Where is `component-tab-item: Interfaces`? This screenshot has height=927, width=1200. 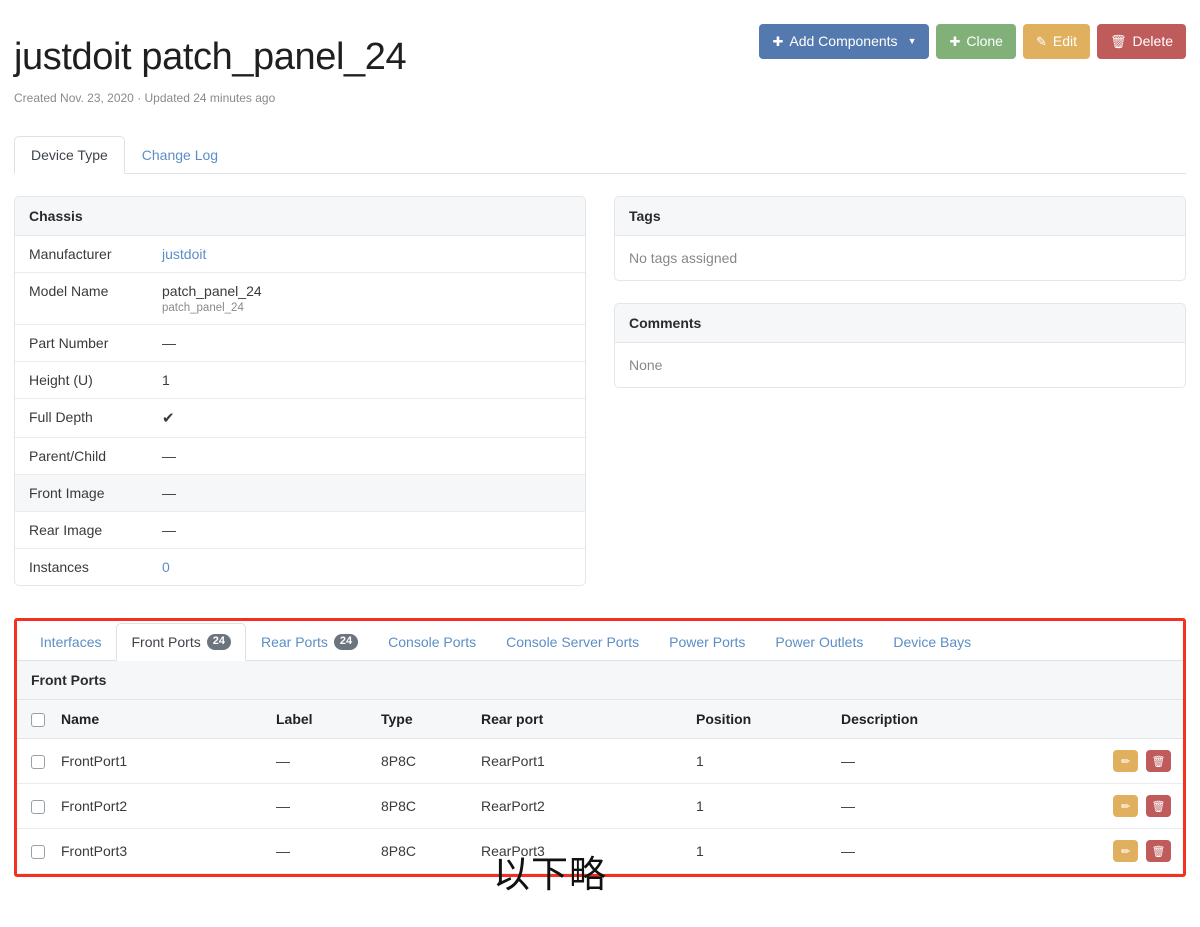 component-tab-item: Interfaces is located at coordinates (70, 642).